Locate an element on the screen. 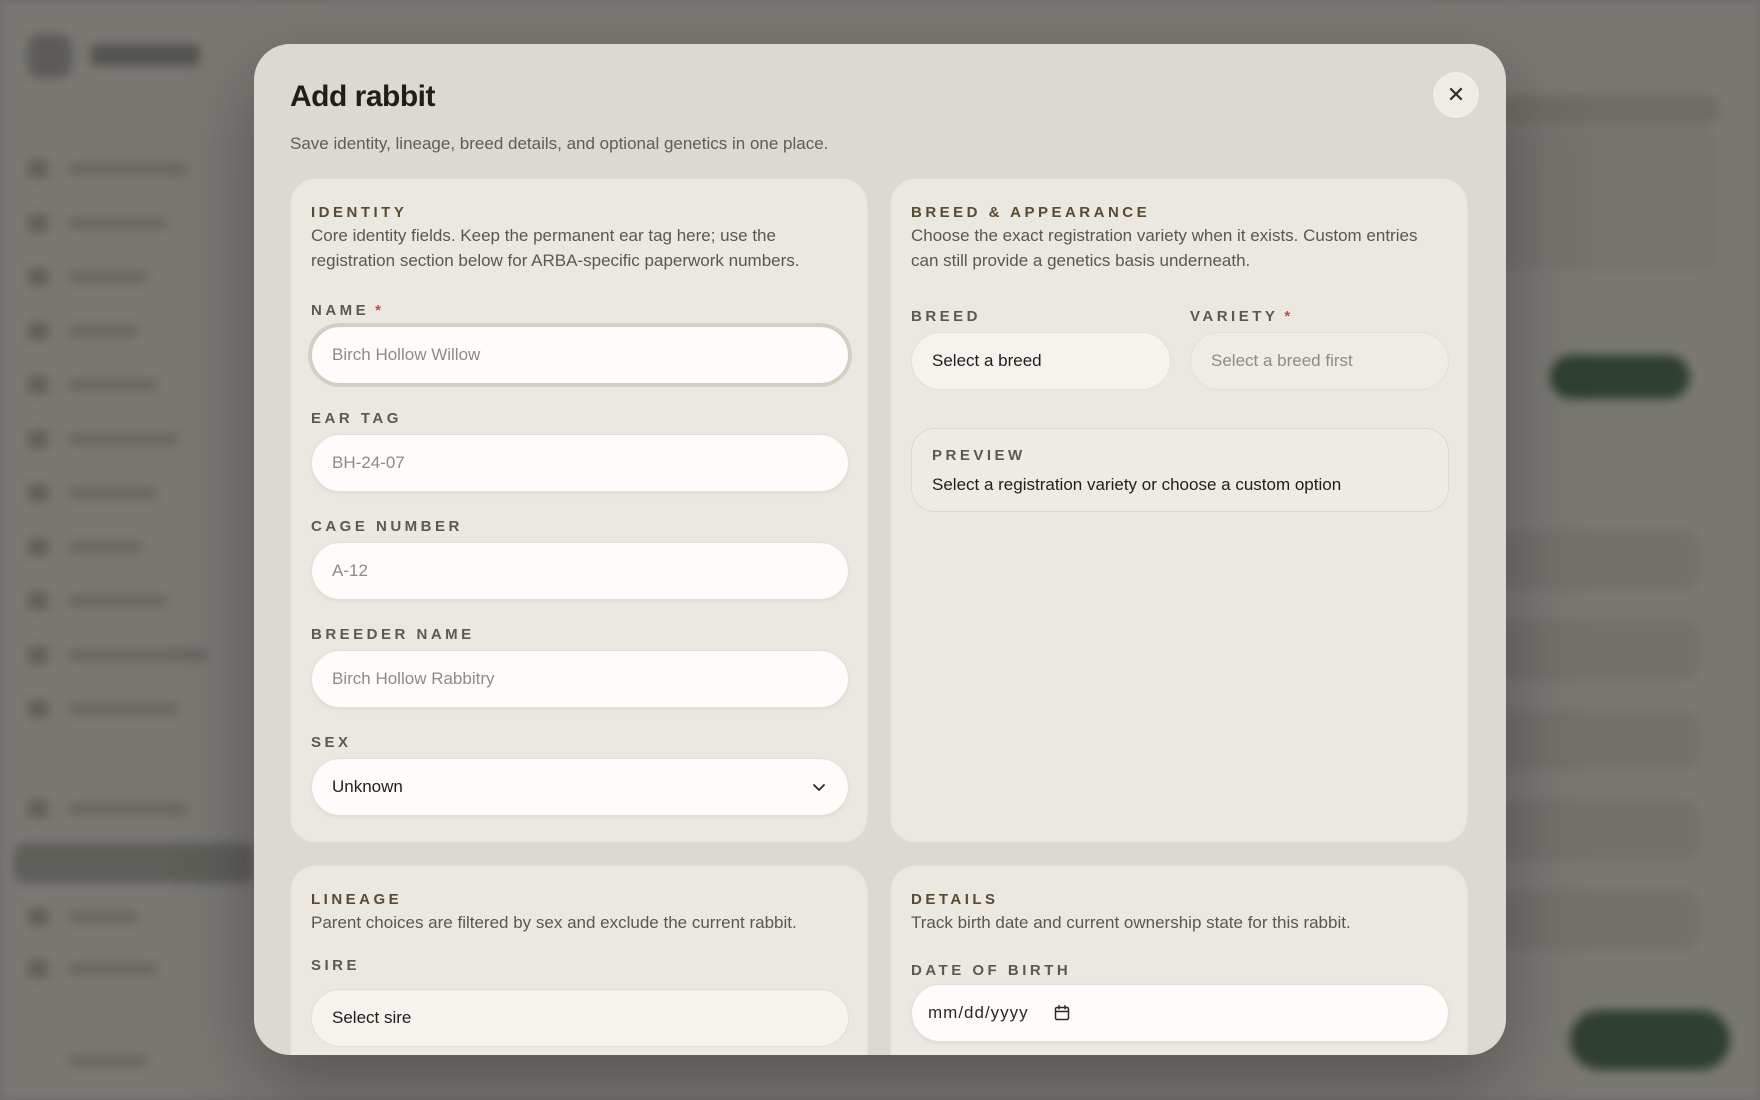  background-logo is located at coordinates (50, 56).